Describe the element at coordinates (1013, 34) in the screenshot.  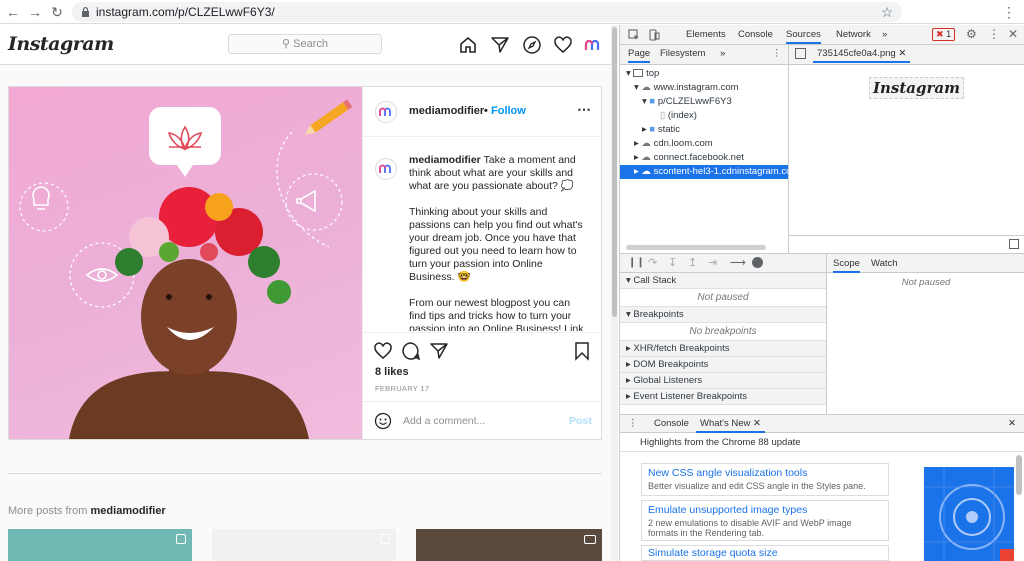
I see `close-devtools-icon: ✕` at that location.